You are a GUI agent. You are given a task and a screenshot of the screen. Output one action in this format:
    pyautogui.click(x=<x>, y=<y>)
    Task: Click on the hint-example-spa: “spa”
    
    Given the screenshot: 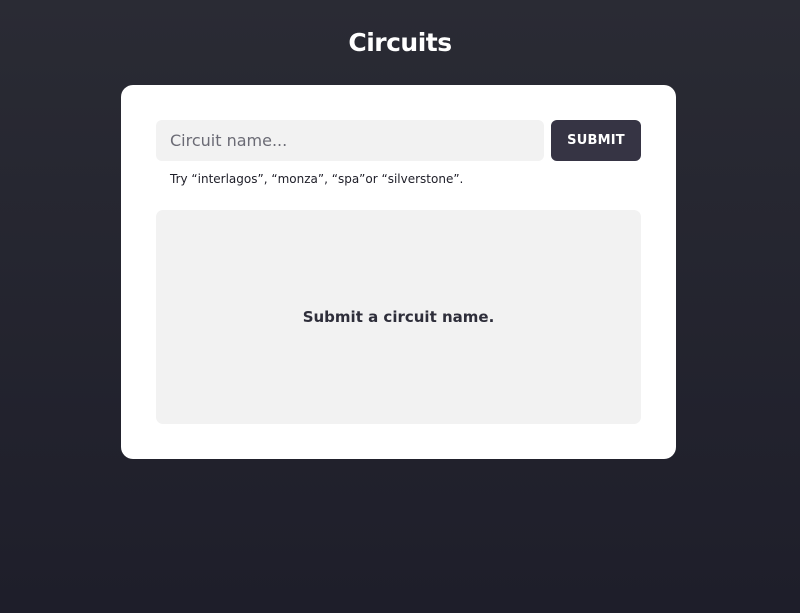 What is the action you would take?
    pyautogui.click(x=348, y=179)
    